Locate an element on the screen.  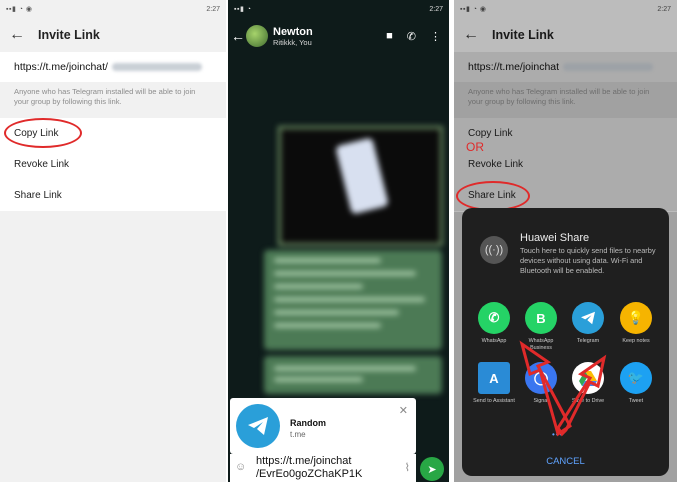
emoji-icon: ☺ is located at coordinates (240, 467).